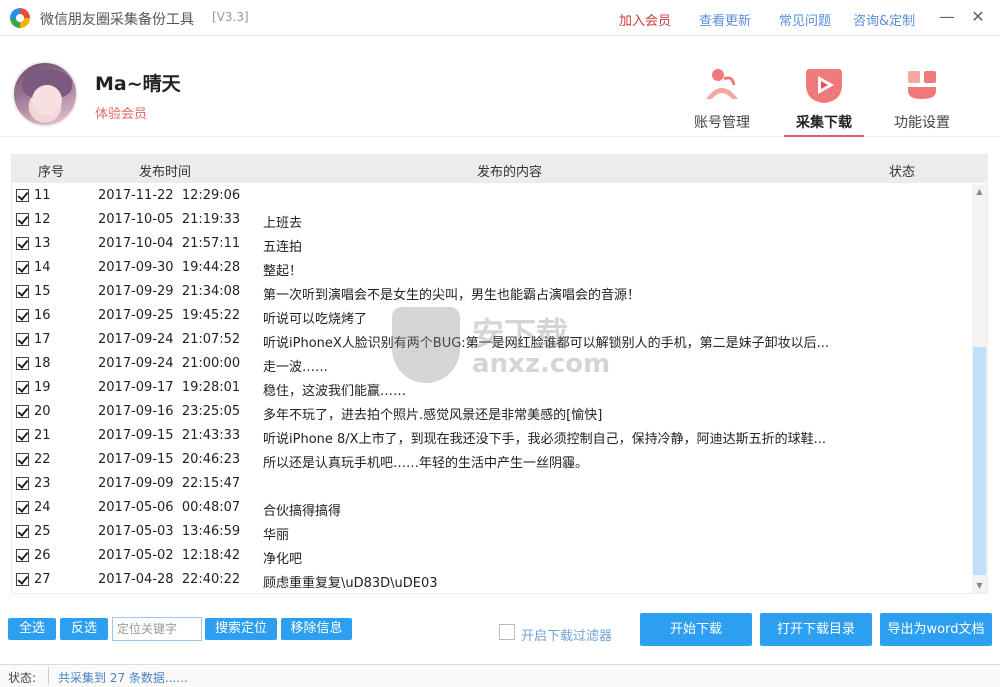  I want to click on export-word-button: 导出为word文档, so click(936, 629).